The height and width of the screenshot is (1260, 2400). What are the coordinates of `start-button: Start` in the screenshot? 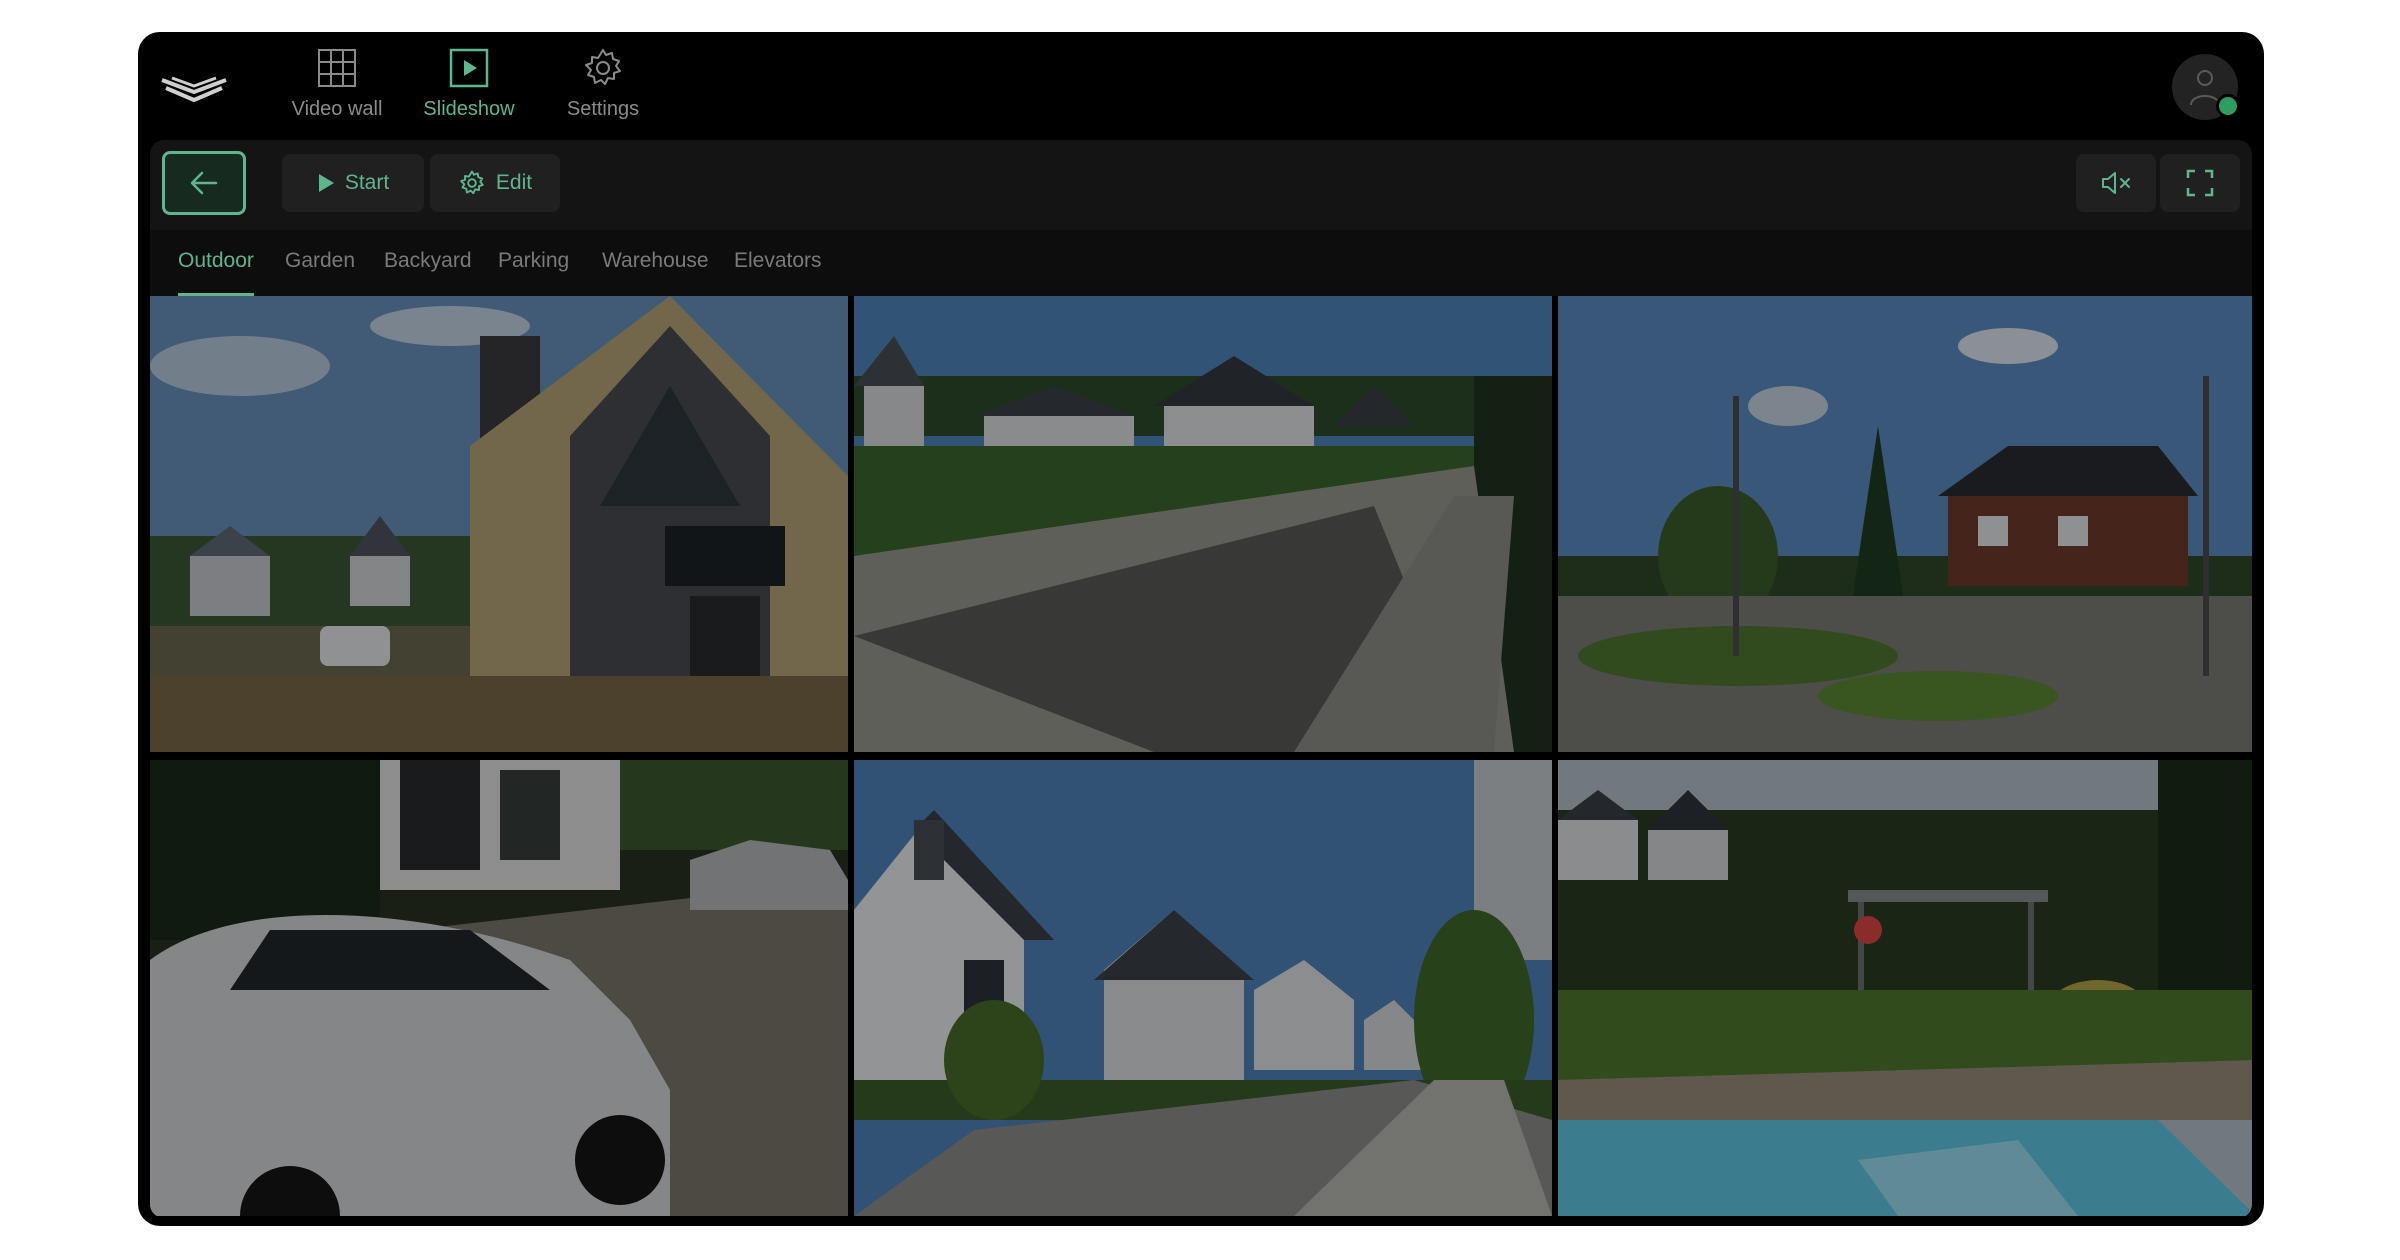 It's located at (353, 183).